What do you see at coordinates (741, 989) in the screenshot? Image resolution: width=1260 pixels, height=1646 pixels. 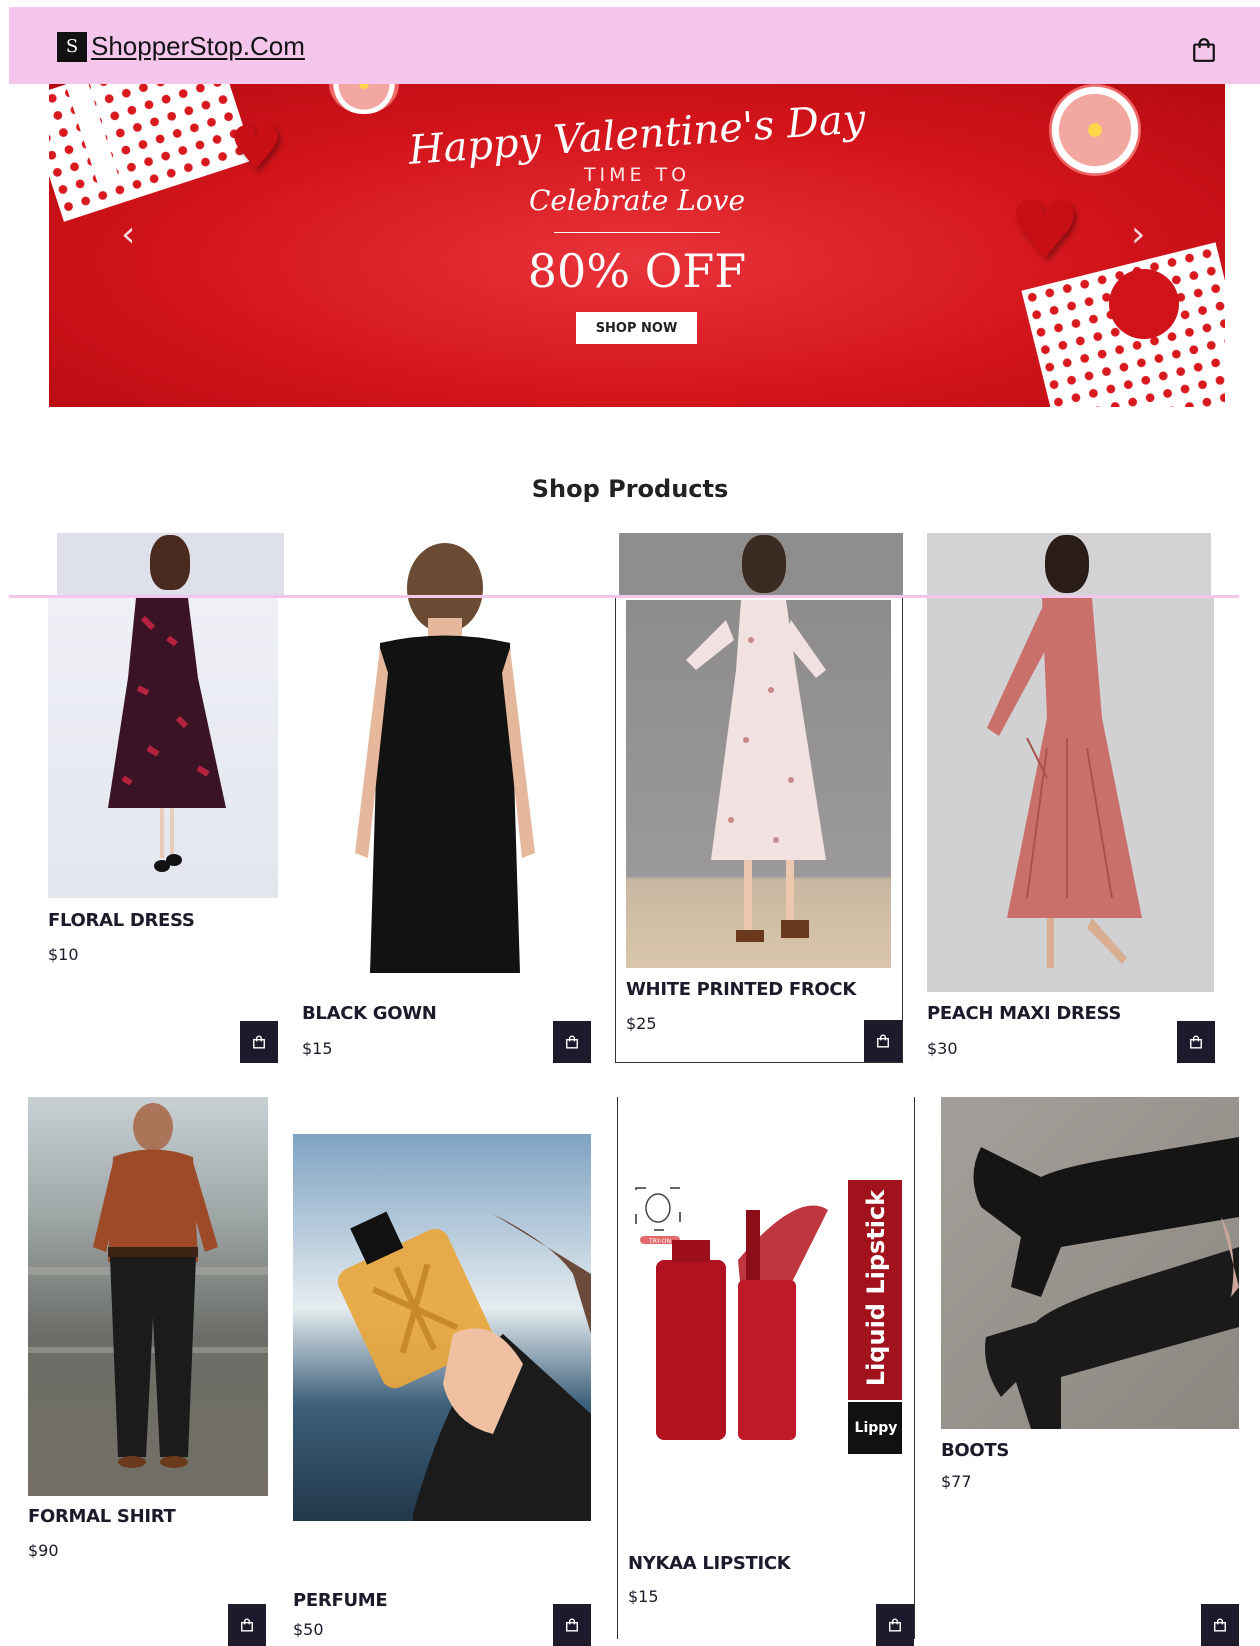 I see `product-name: WHITE PRINTED FROCK` at bounding box center [741, 989].